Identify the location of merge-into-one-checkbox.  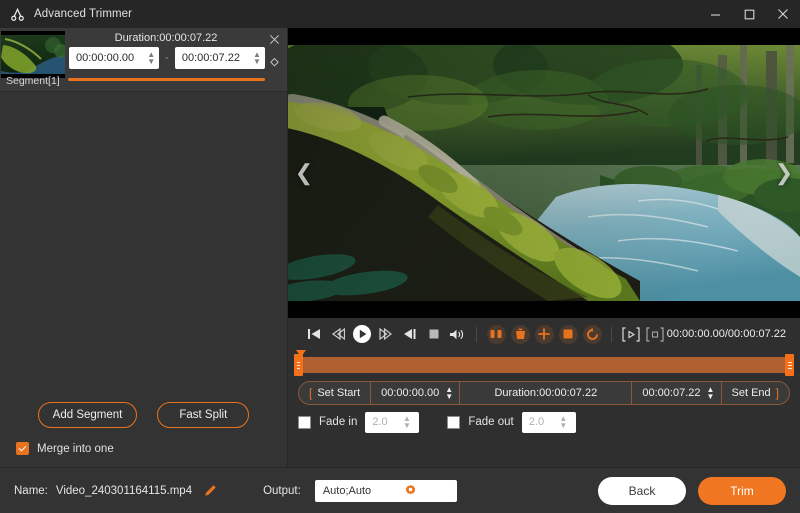
(22, 448).